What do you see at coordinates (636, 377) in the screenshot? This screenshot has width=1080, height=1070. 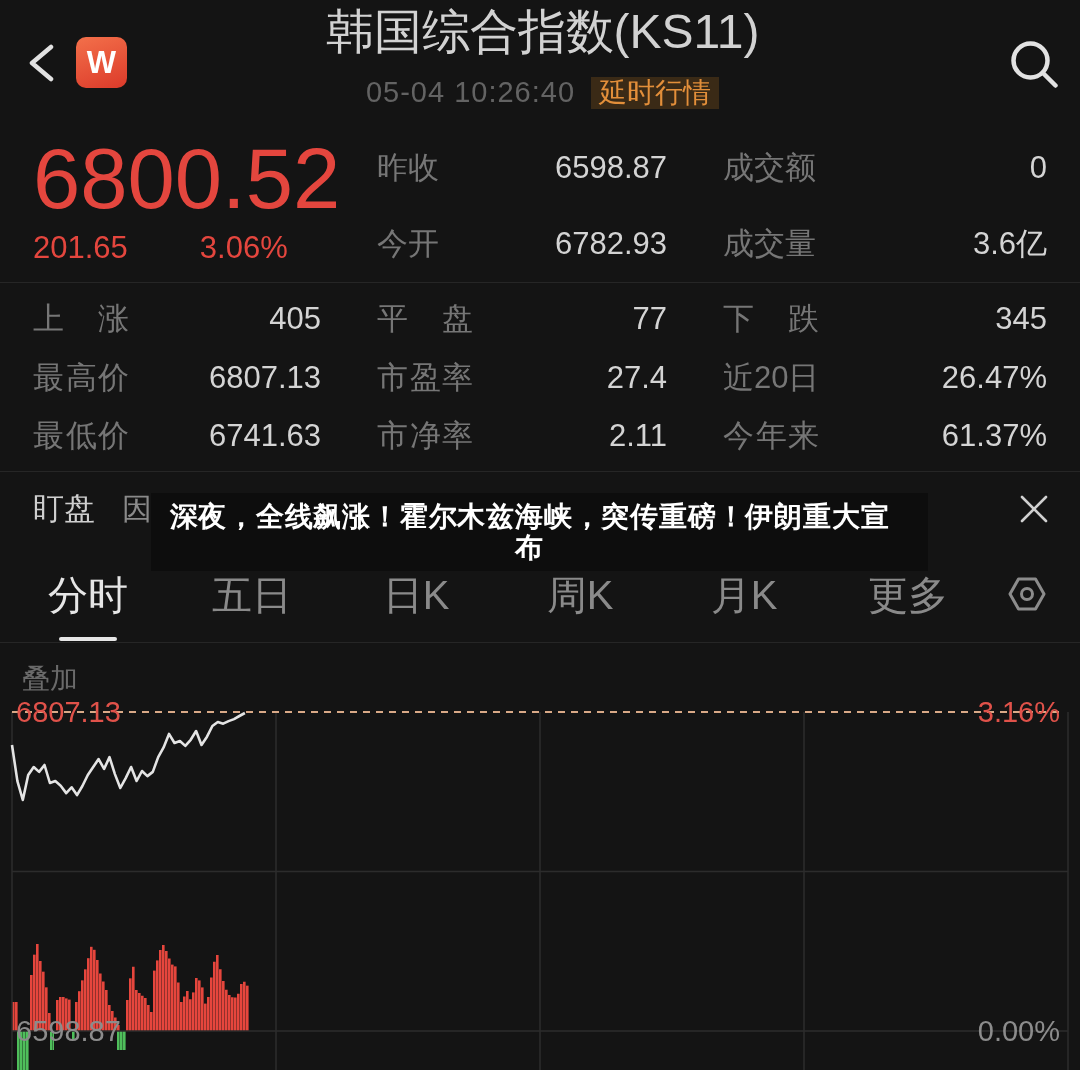 I see `stat-value: 27.4` at bounding box center [636, 377].